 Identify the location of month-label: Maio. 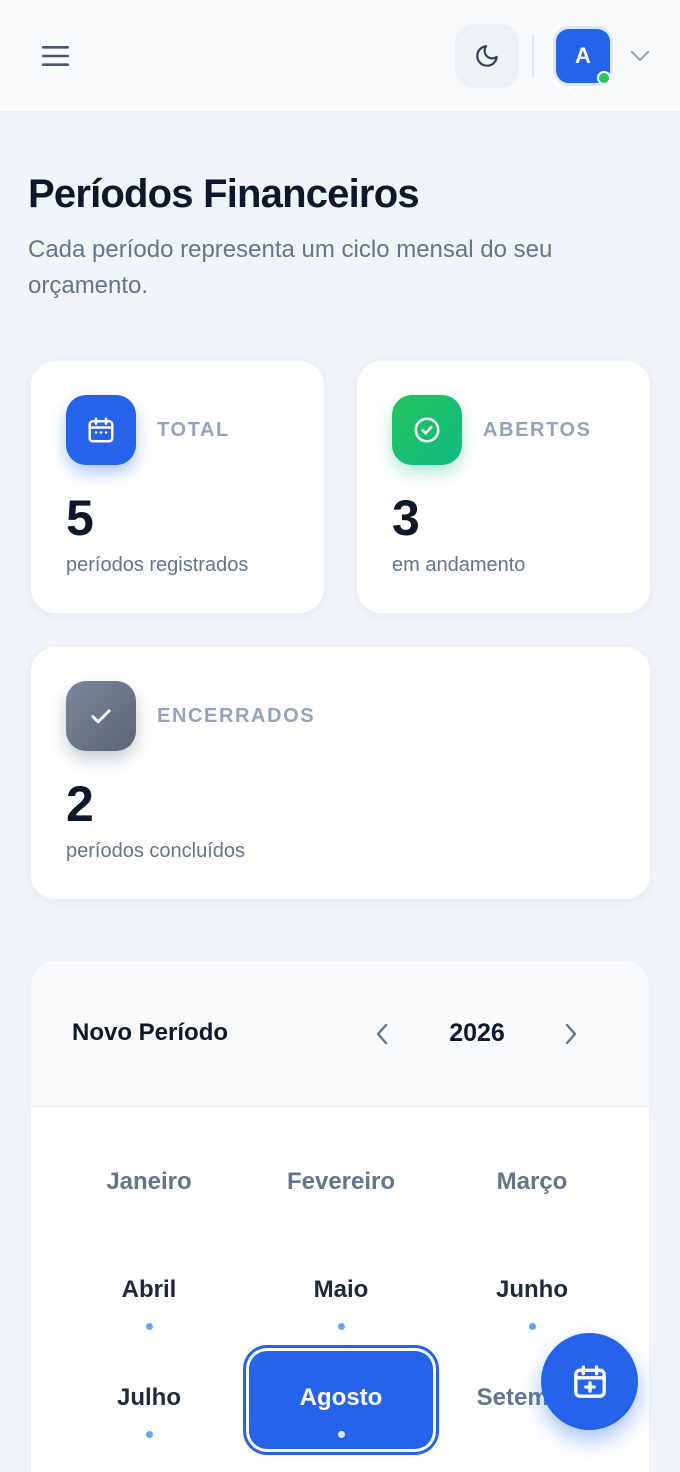
(341, 1289).